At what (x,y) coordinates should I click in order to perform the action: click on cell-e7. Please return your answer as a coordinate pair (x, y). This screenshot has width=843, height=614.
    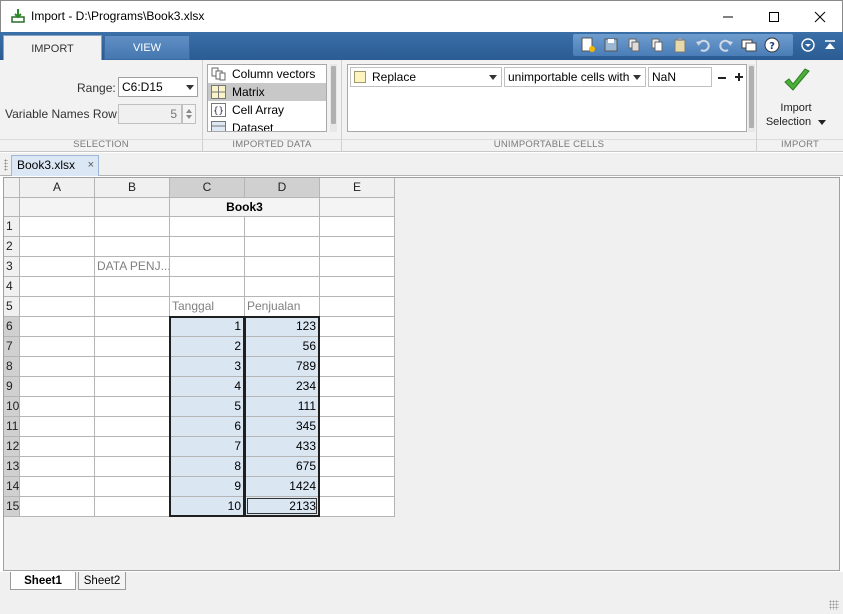
    Looking at the image, I should click on (357, 347).